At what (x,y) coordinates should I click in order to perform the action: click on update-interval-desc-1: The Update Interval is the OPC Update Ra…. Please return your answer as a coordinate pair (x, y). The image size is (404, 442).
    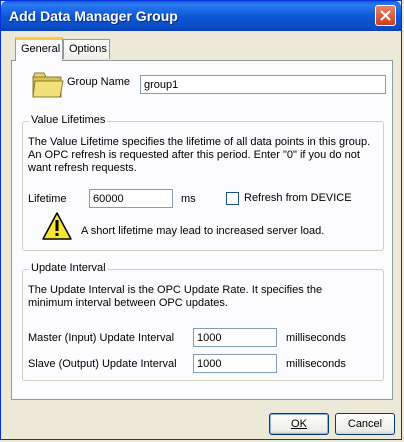
    Looking at the image, I should click on (175, 290).